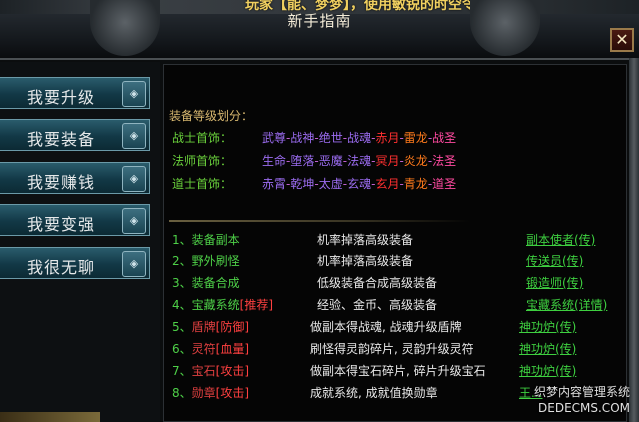 Image resolution: width=639 pixels, height=422 pixels. I want to click on treasure-detail-link: 宝藏系统(详情), so click(566, 304).